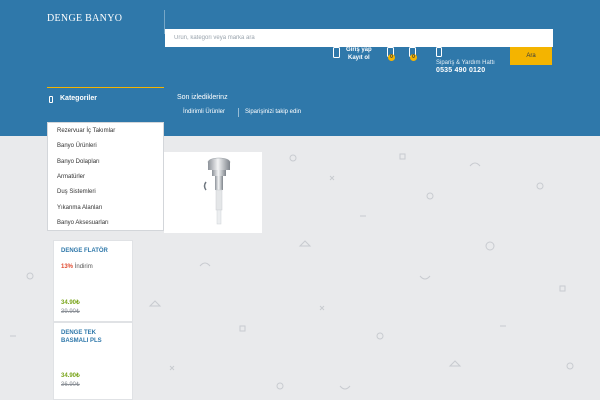 This screenshot has width=600, height=400. Describe the element at coordinates (465, 63) in the screenshot. I see `support-label: Sipariş & Yardım Hattı` at that location.